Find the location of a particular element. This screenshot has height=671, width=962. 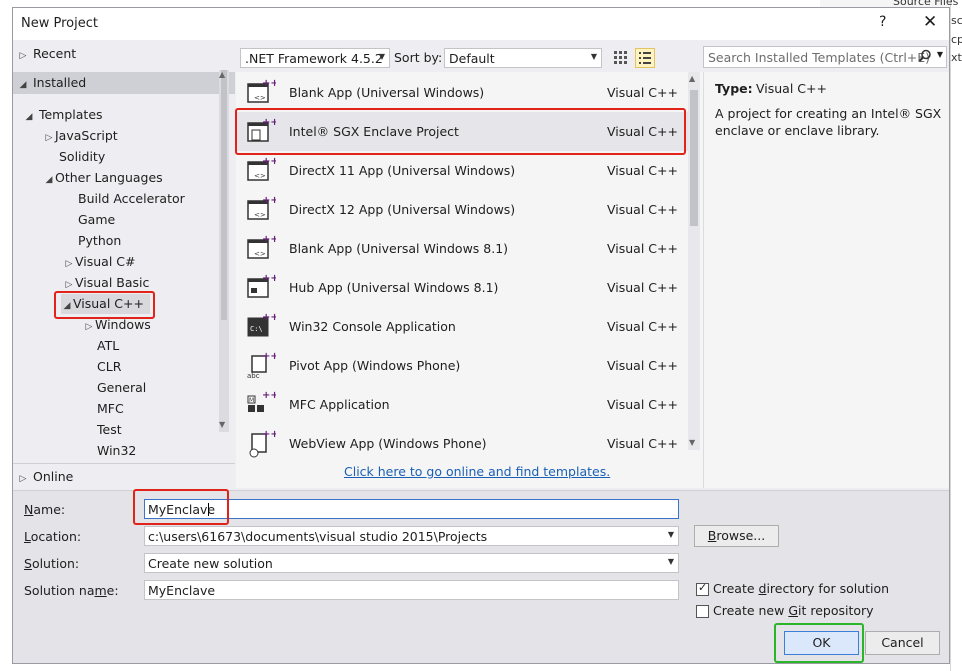

svg-text: C:\ is located at coordinates (256, 329).